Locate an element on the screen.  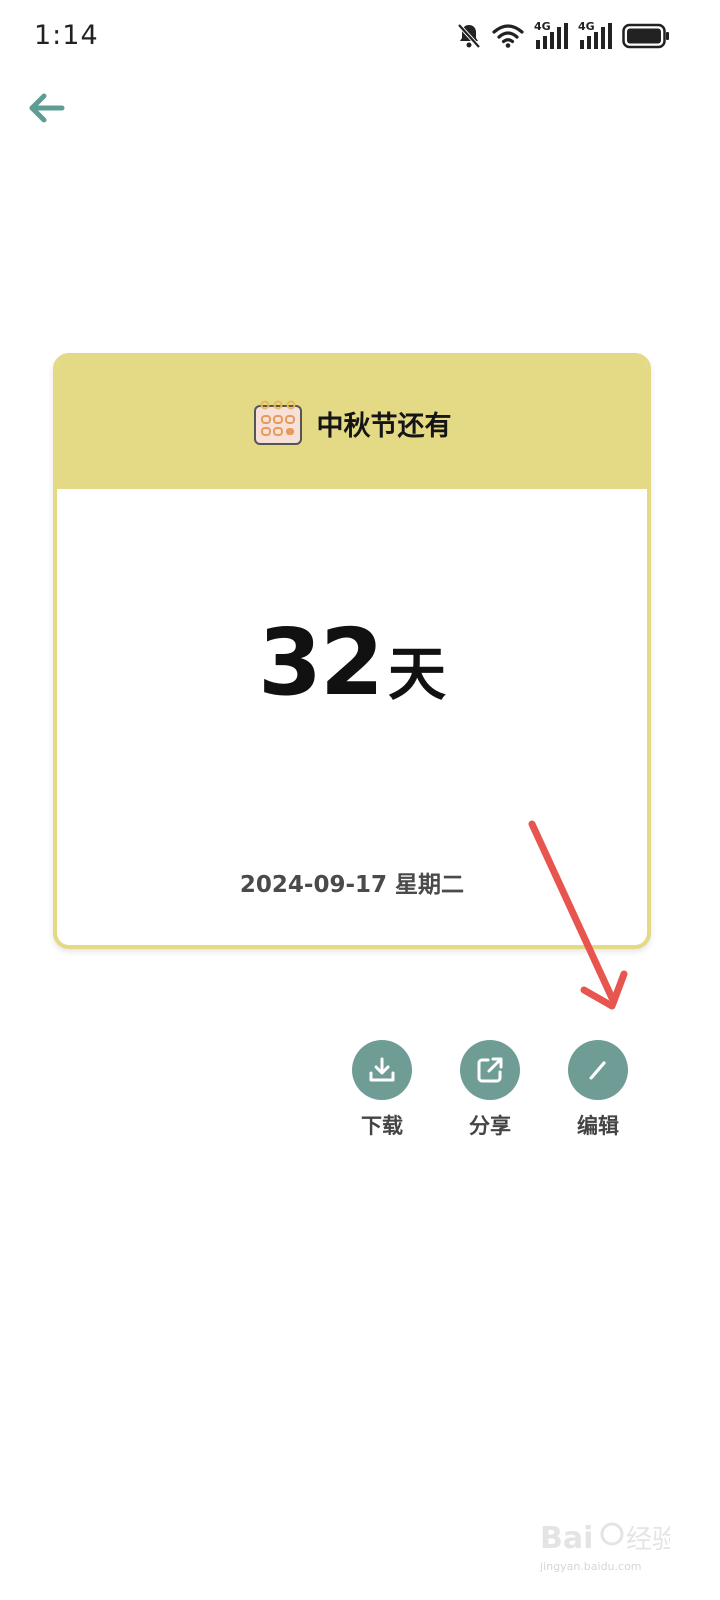
countdown-value: 32 天 is located at coordinates (352, 662).